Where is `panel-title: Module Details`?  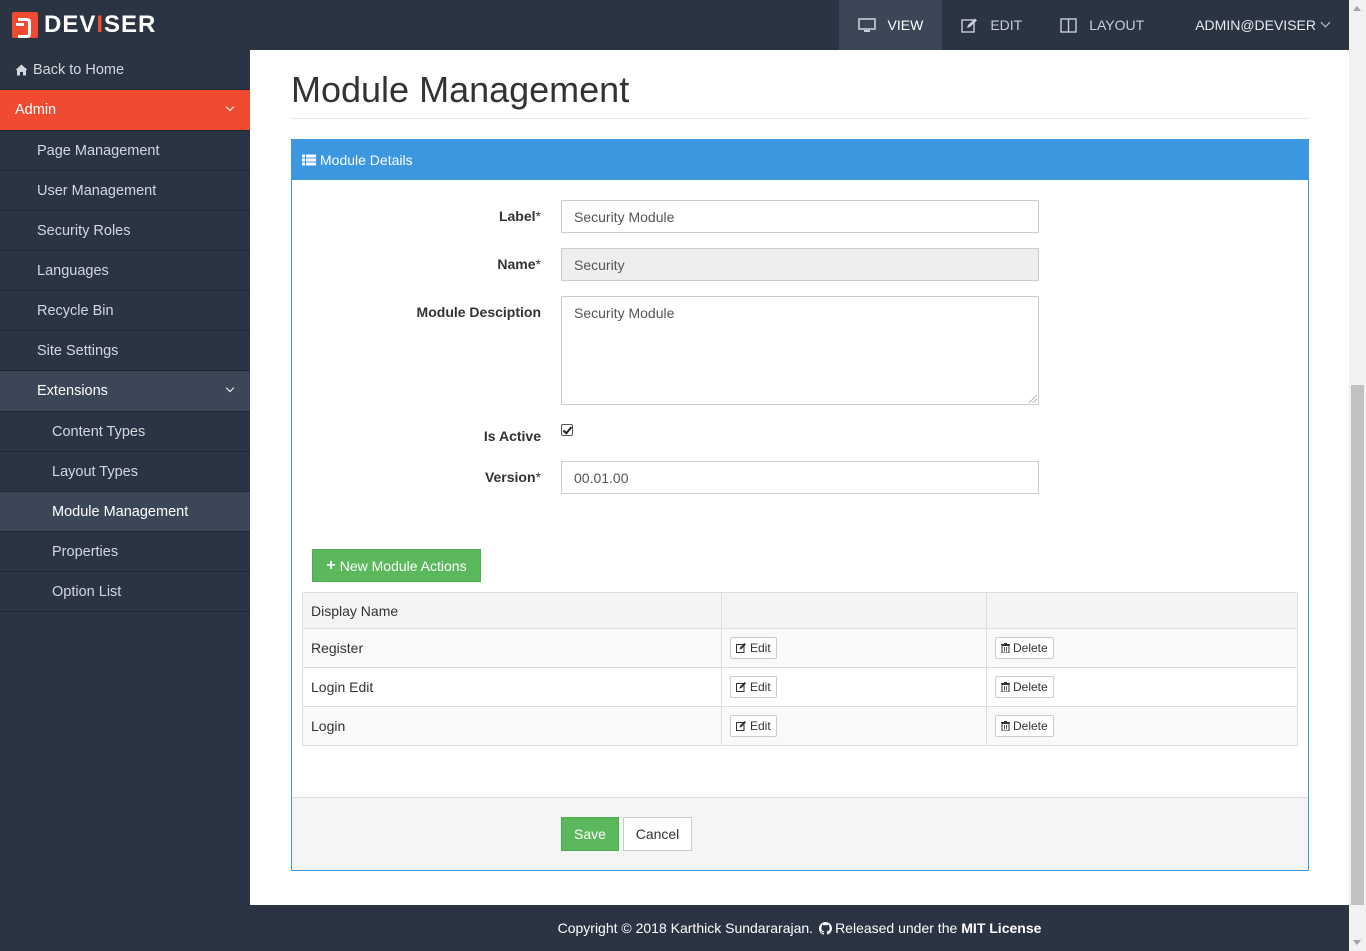 panel-title: Module Details is located at coordinates (366, 160).